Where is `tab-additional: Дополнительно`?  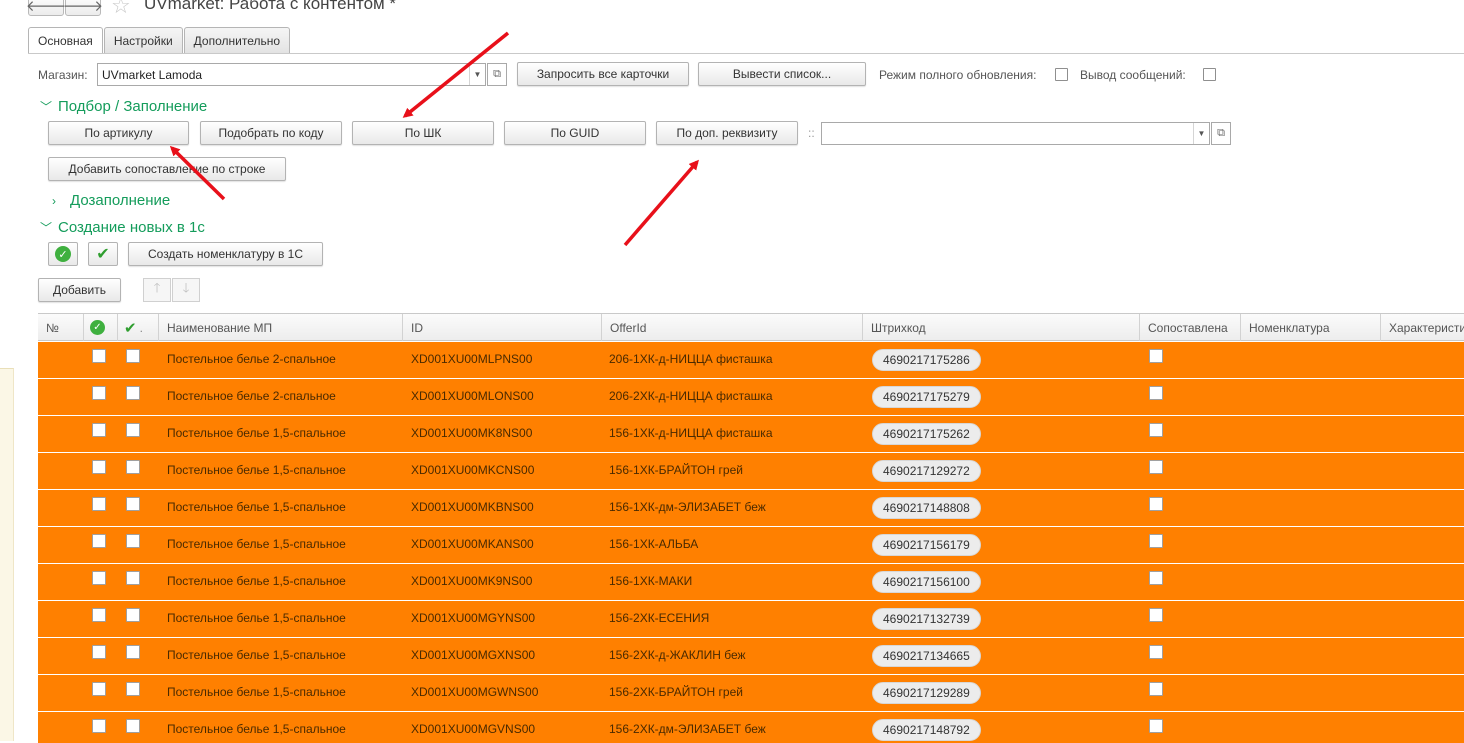
tab-additional: Дополнительно is located at coordinates (237, 40).